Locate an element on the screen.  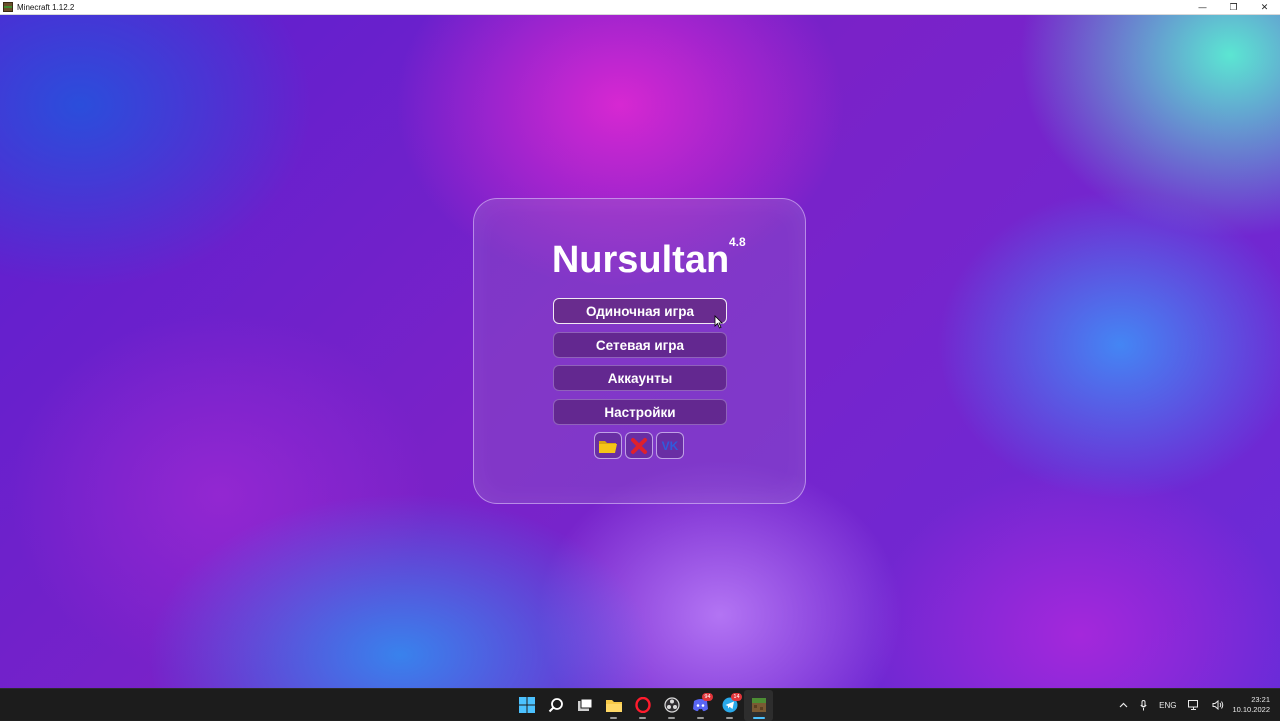
taskbar-search-button is located at coordinates (555, 705).